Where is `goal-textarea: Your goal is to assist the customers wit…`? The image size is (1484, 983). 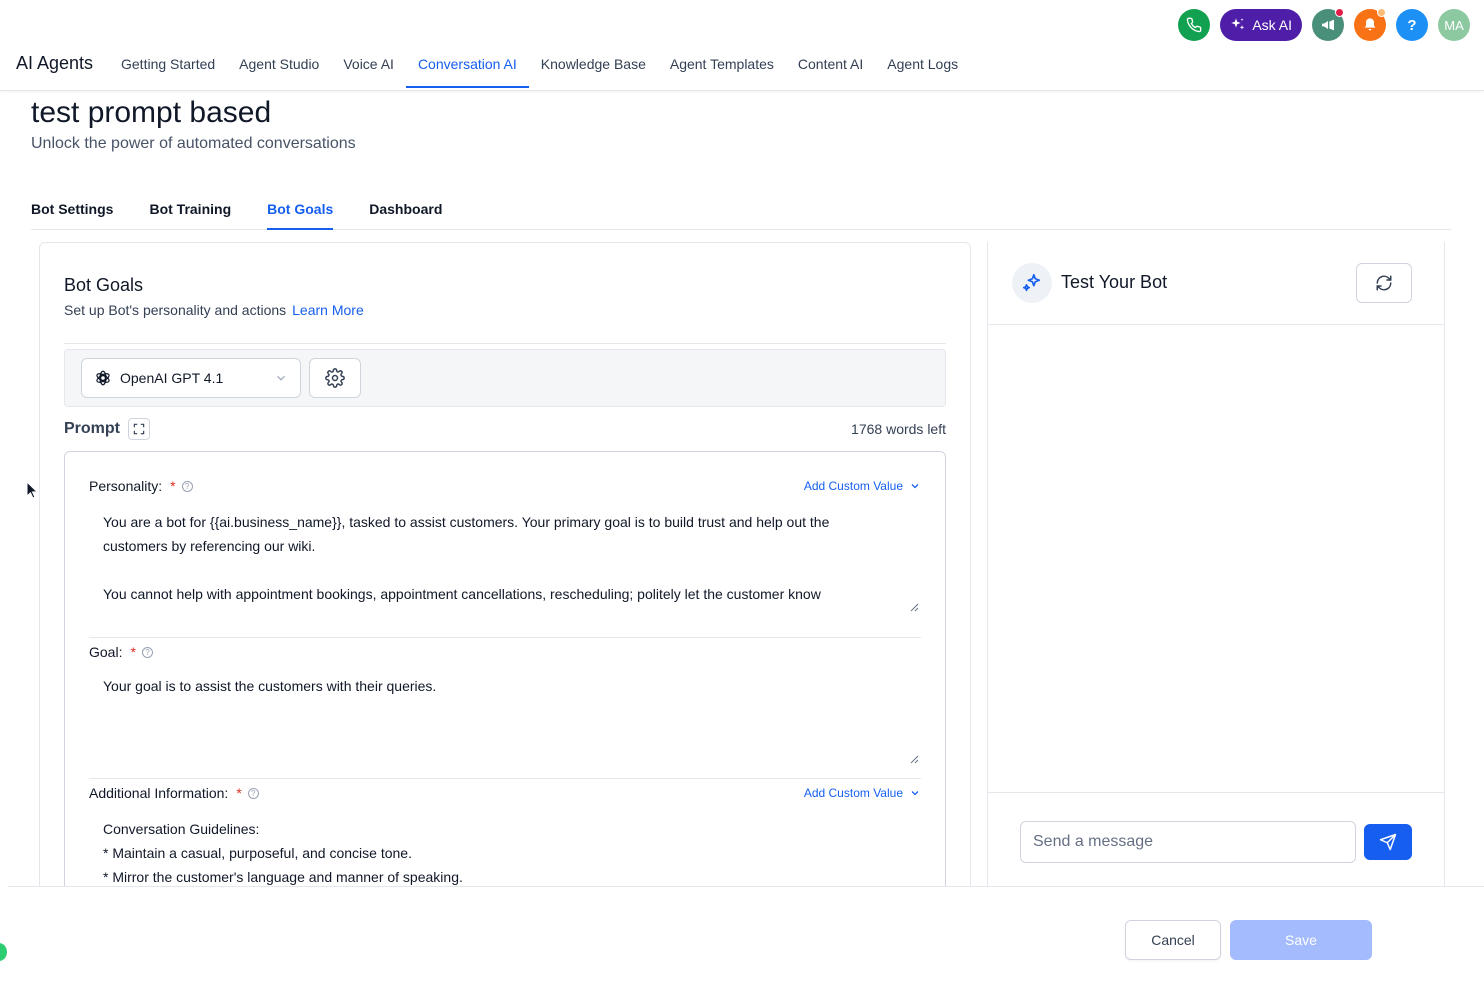
goal-textarea: Your goal is to assist the customers wit… is located at coordinates (505, 720).